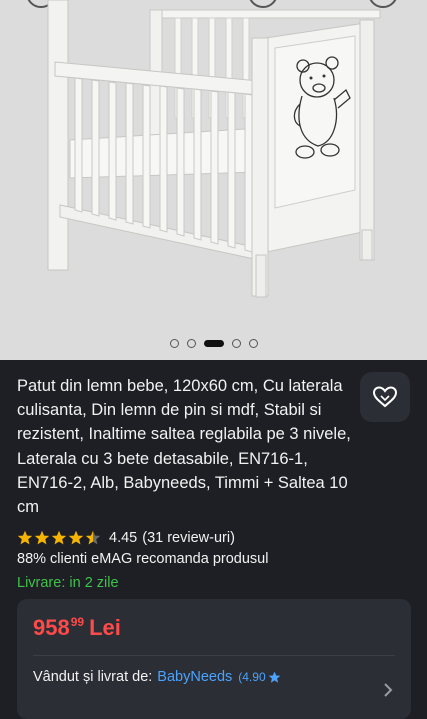  I want to click on favorite-button, so click(385, 397).